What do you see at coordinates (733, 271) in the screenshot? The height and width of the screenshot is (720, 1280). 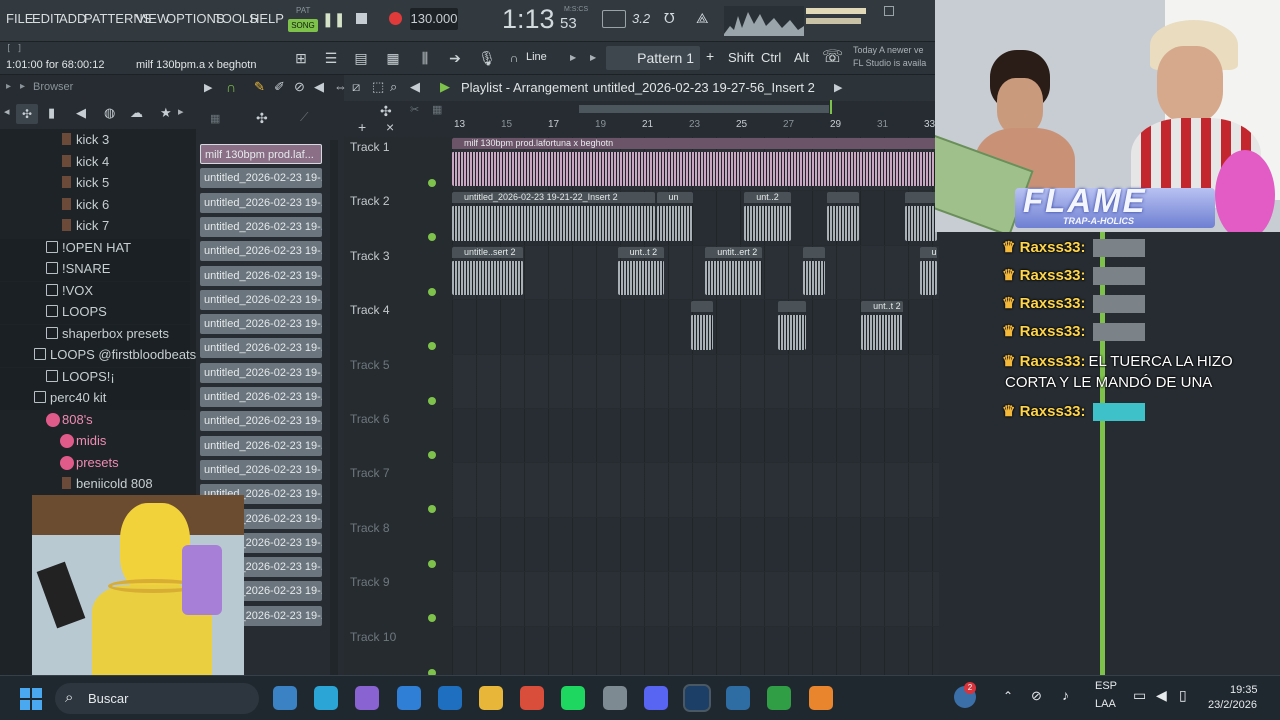 I see `audio-clip: untit..ert 2` at bounding box center [733, 271].